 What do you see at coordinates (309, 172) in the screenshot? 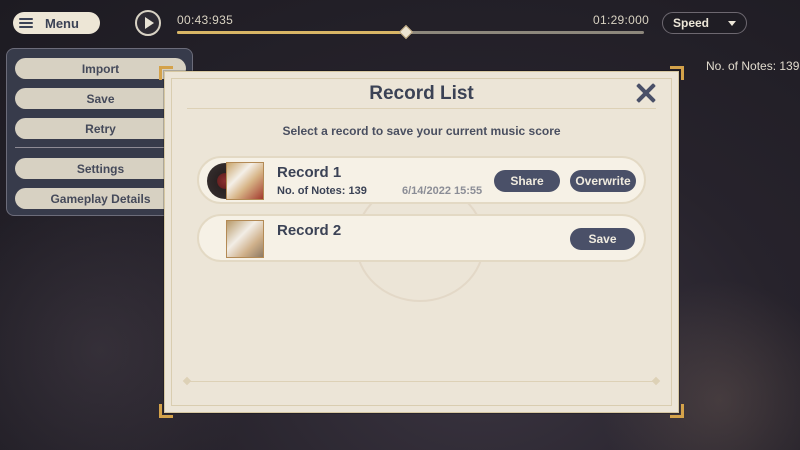
I see `record-name: Record 1` at bounding box center [309, 172].